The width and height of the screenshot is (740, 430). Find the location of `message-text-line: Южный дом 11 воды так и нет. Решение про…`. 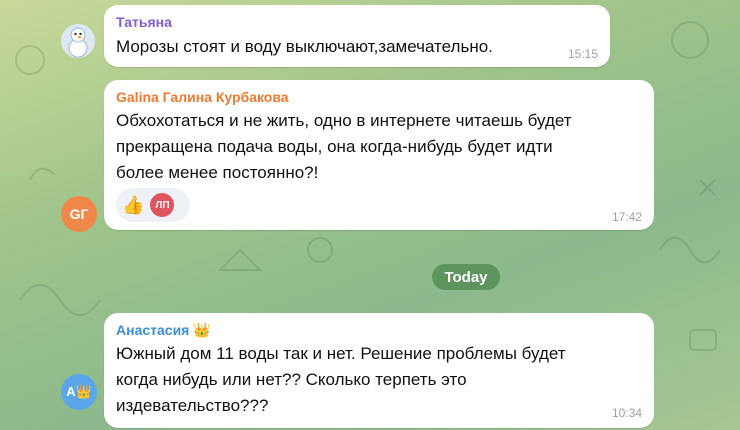

message-text-line: Южный дом 11 воды так и нет. Решение про… is located at coordinates (341, 353).